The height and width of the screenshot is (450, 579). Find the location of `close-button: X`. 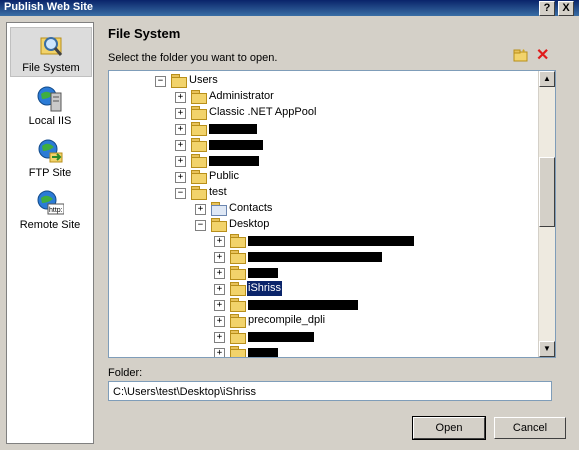

close-button: X is located at coordinates (566, 8).